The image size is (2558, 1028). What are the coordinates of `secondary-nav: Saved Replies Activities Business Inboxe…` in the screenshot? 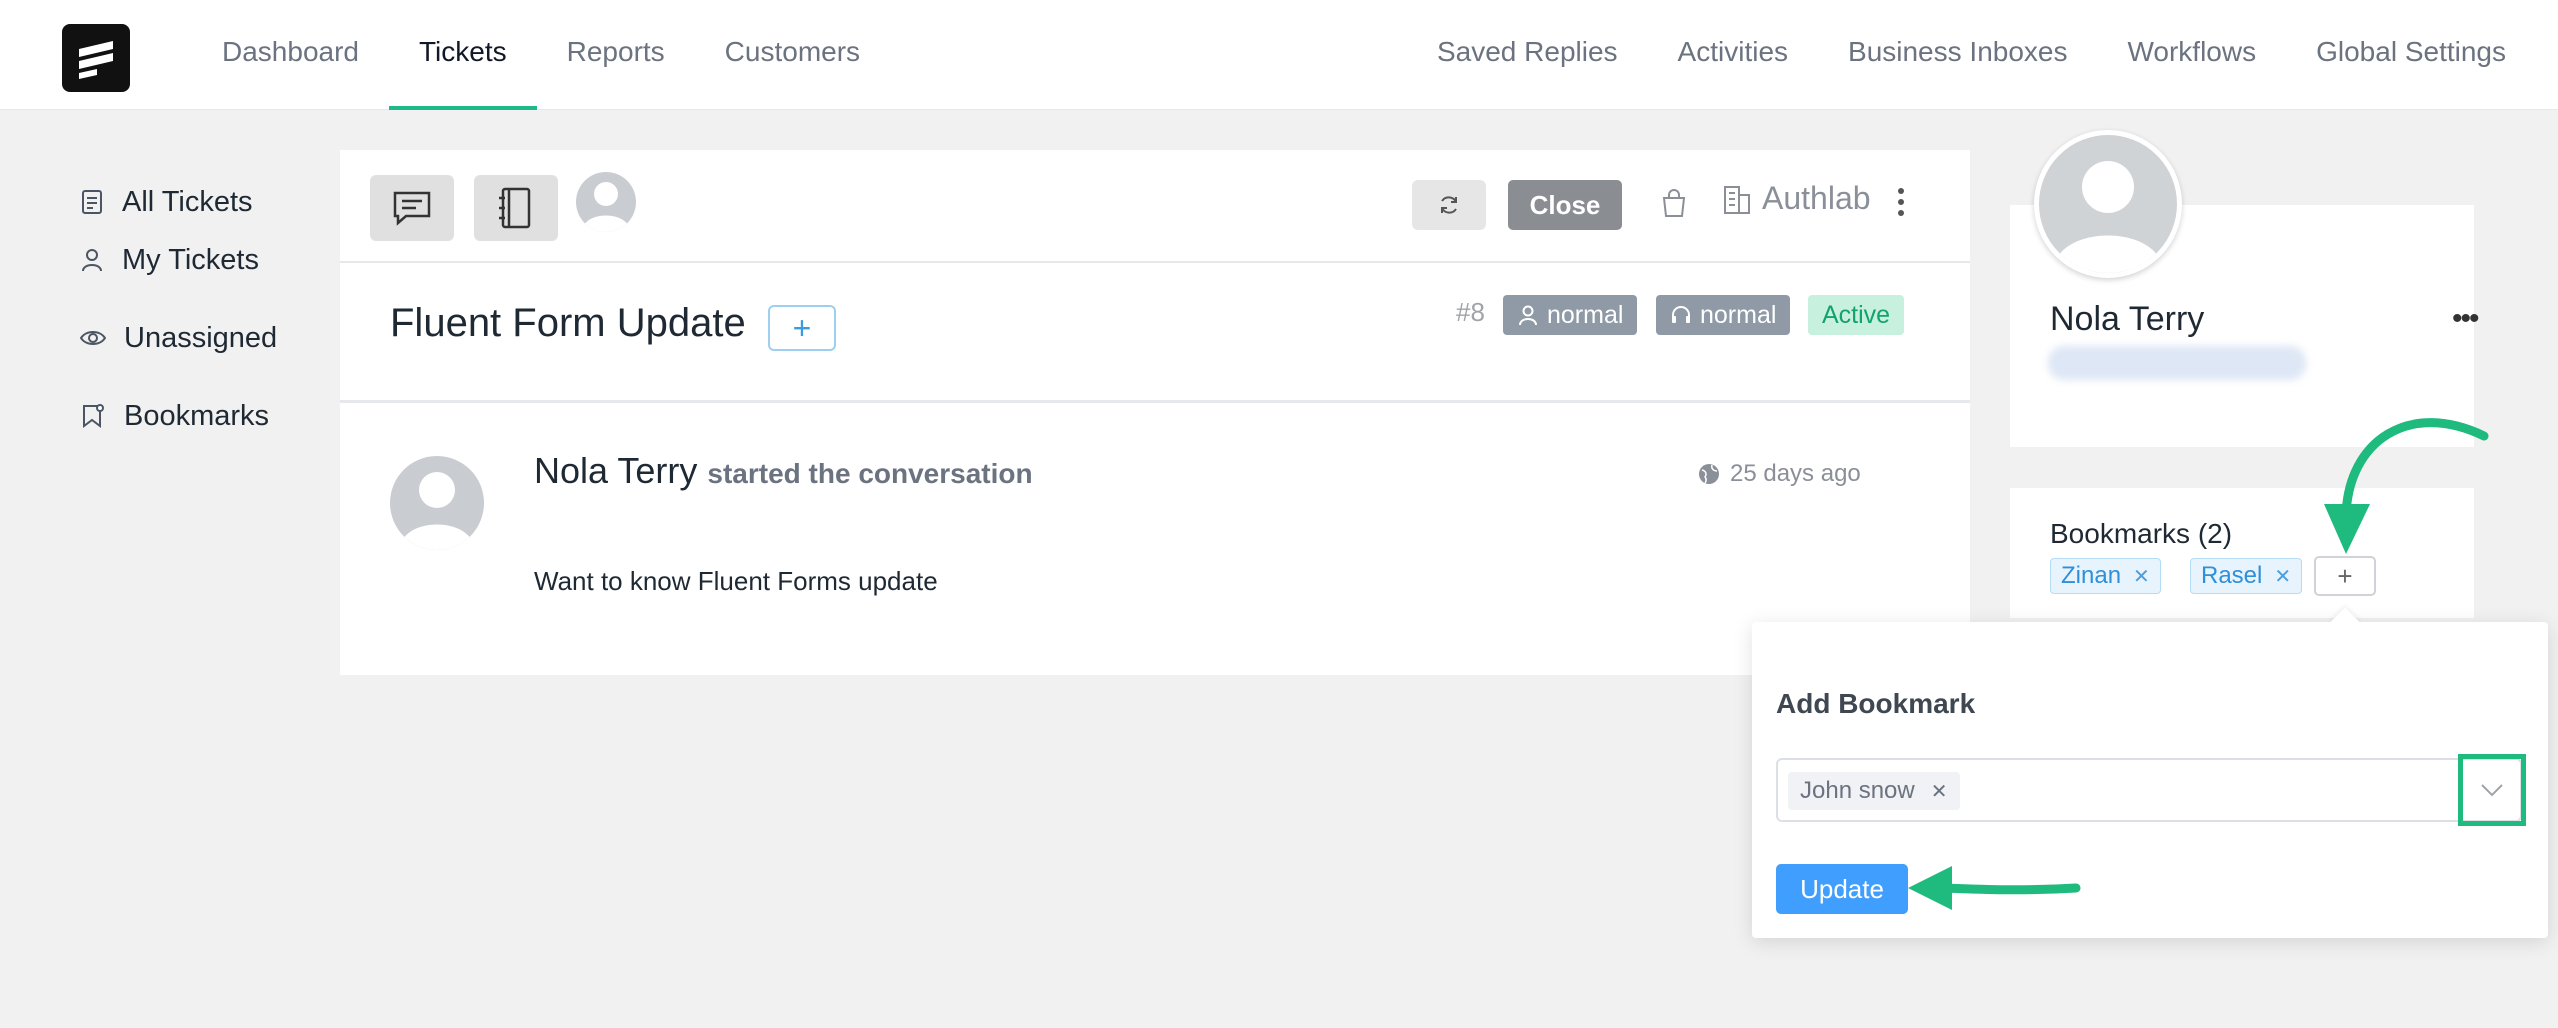 It's located at (1941, 55).